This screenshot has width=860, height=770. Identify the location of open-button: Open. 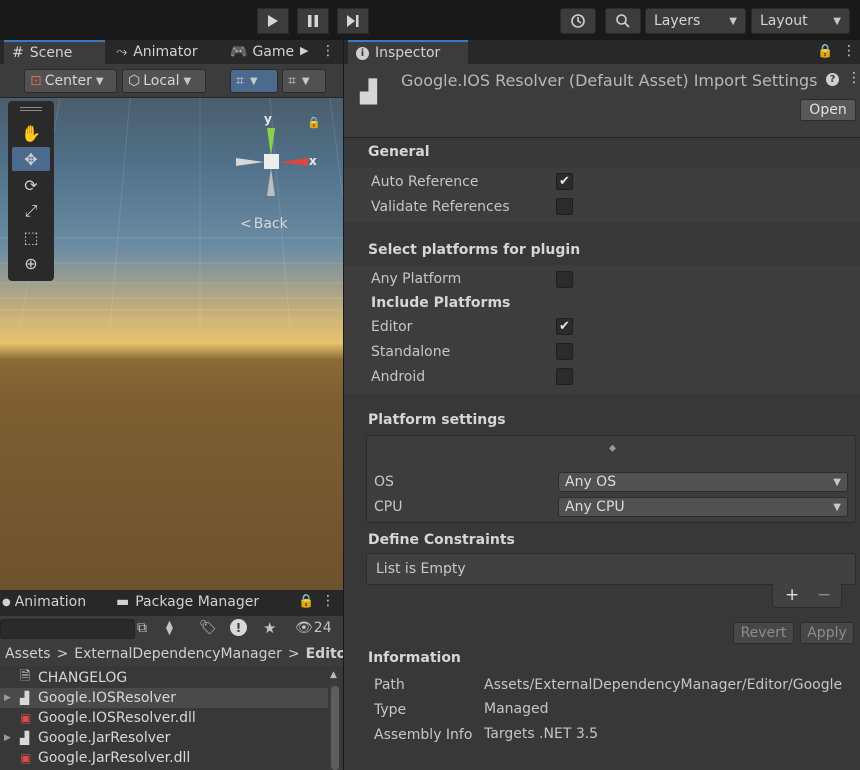
(828, 110).